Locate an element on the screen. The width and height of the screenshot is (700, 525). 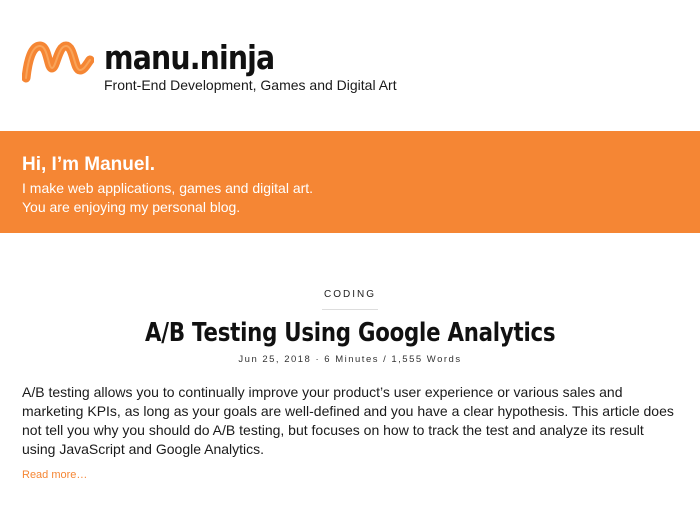
post-meta: Jun 25, 2018 · 6 Minutes / 1,555 Words is located at coordinates (350, 359).